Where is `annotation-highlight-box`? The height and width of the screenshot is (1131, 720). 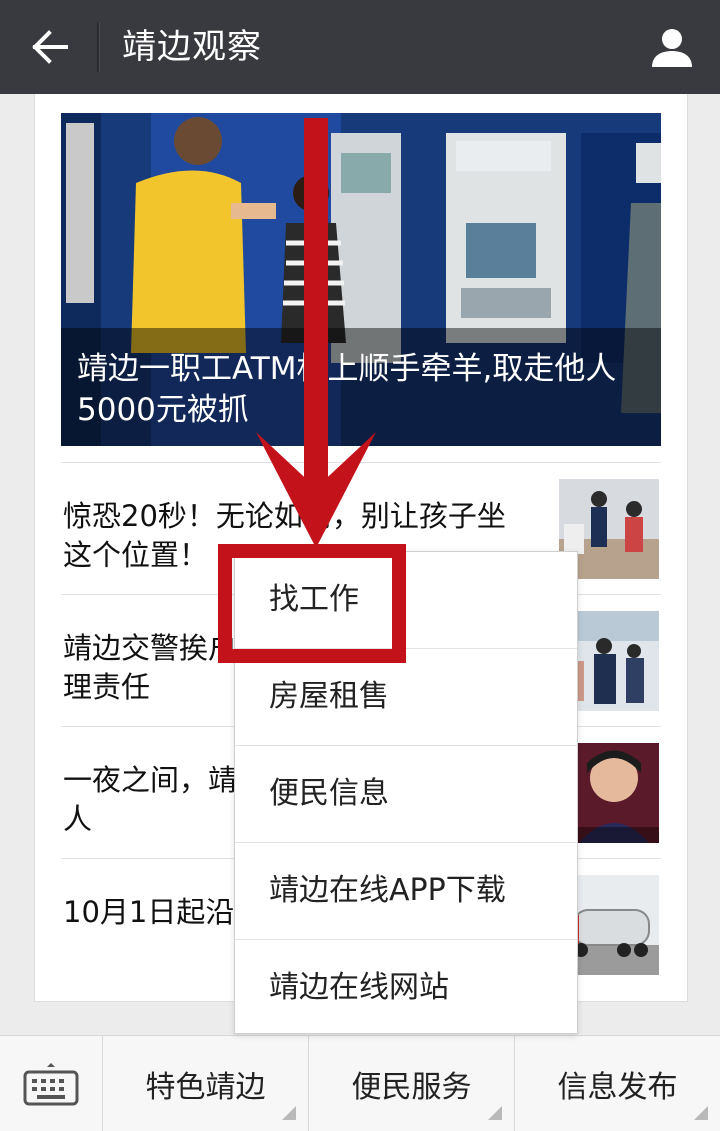 annotation-highlight-box is located at coordinates (312, 603).